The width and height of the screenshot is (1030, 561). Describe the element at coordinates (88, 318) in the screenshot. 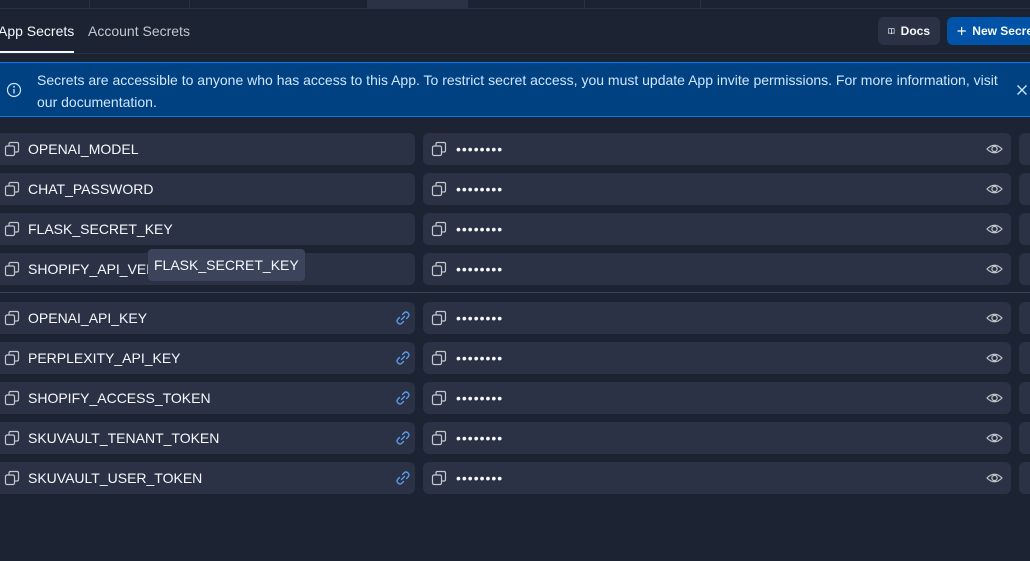

I see `secret-key-label: OPENAI_API_KEY` at that location.